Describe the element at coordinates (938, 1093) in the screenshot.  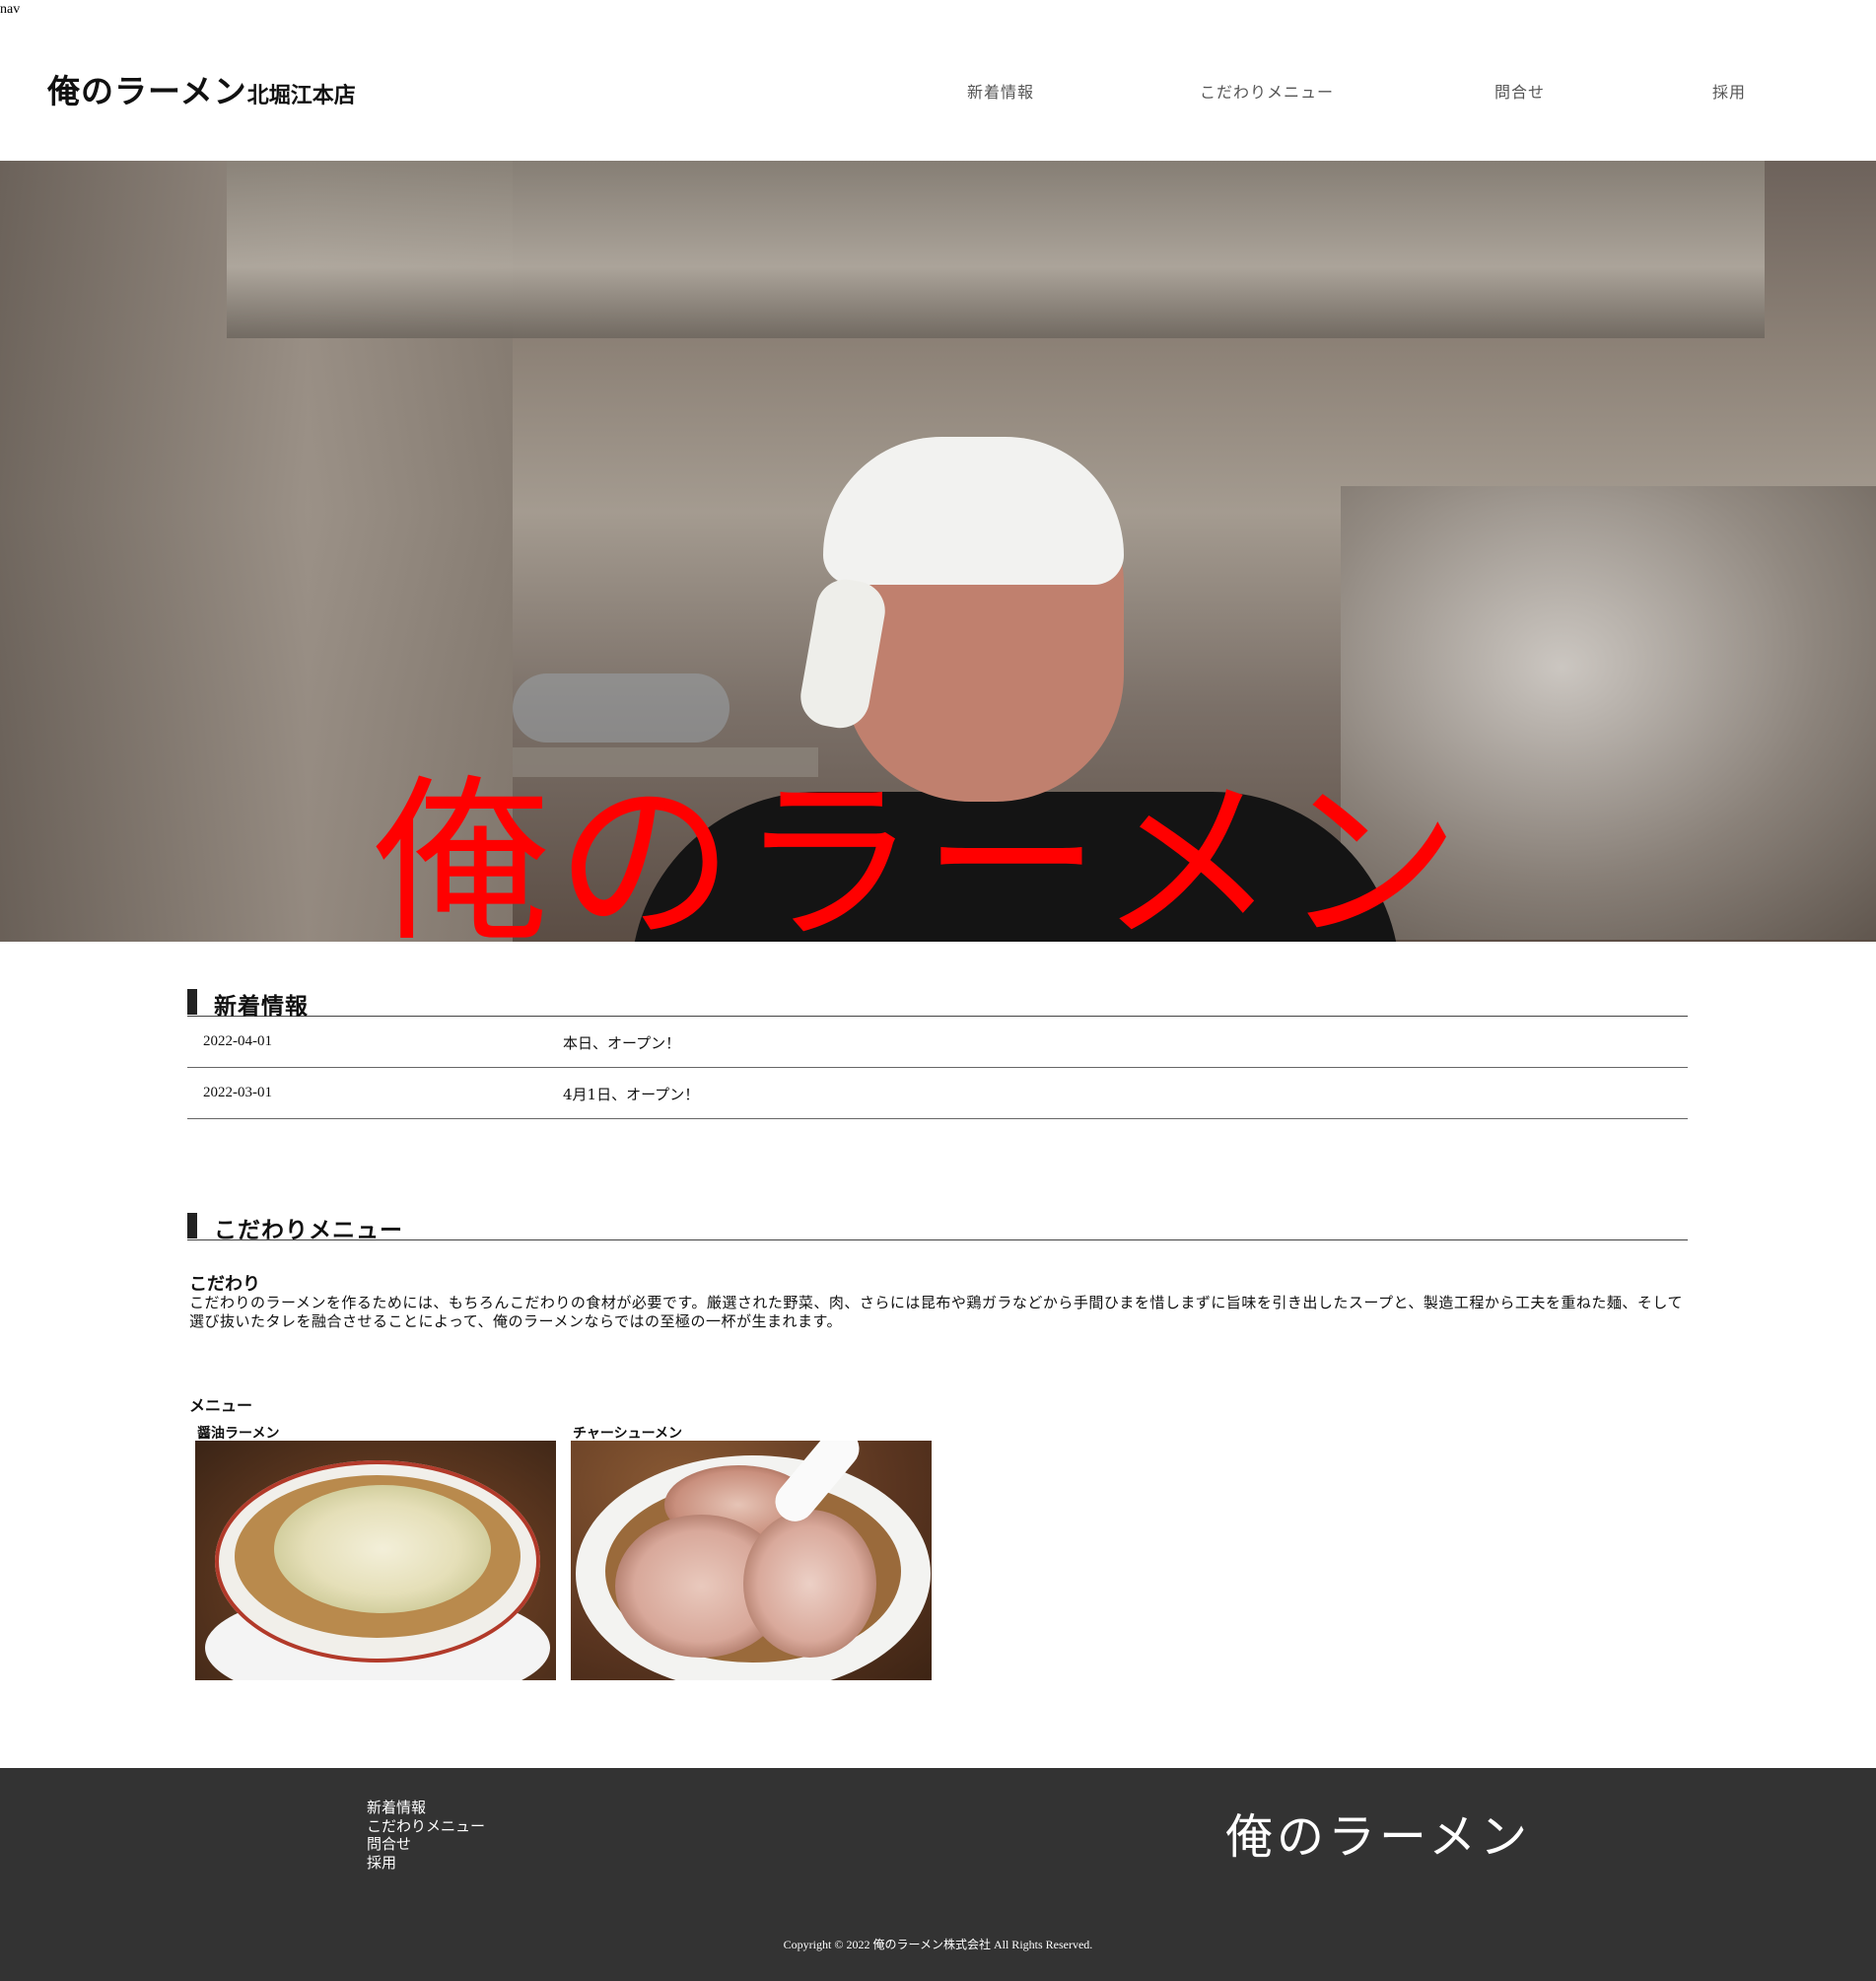
I see `news-row: 2022-03-01 4月1日、オープン！` at that location.